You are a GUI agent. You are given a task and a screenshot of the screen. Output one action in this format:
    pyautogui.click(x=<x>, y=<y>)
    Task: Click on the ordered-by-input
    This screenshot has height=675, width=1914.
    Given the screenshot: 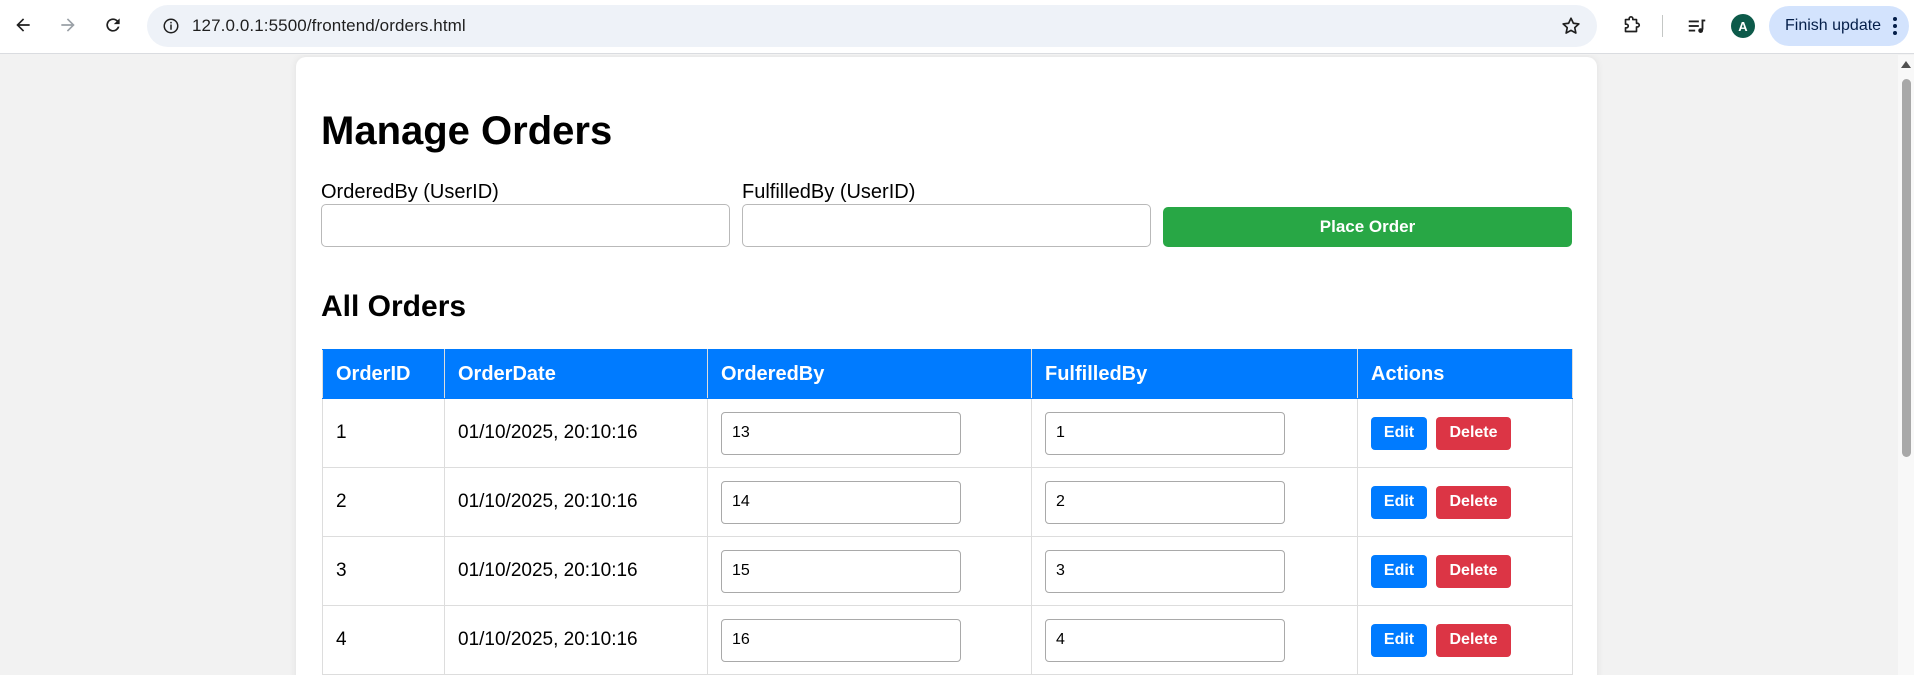 What is the action you would take?
    pyautogui.click(x=525, y=225)
    